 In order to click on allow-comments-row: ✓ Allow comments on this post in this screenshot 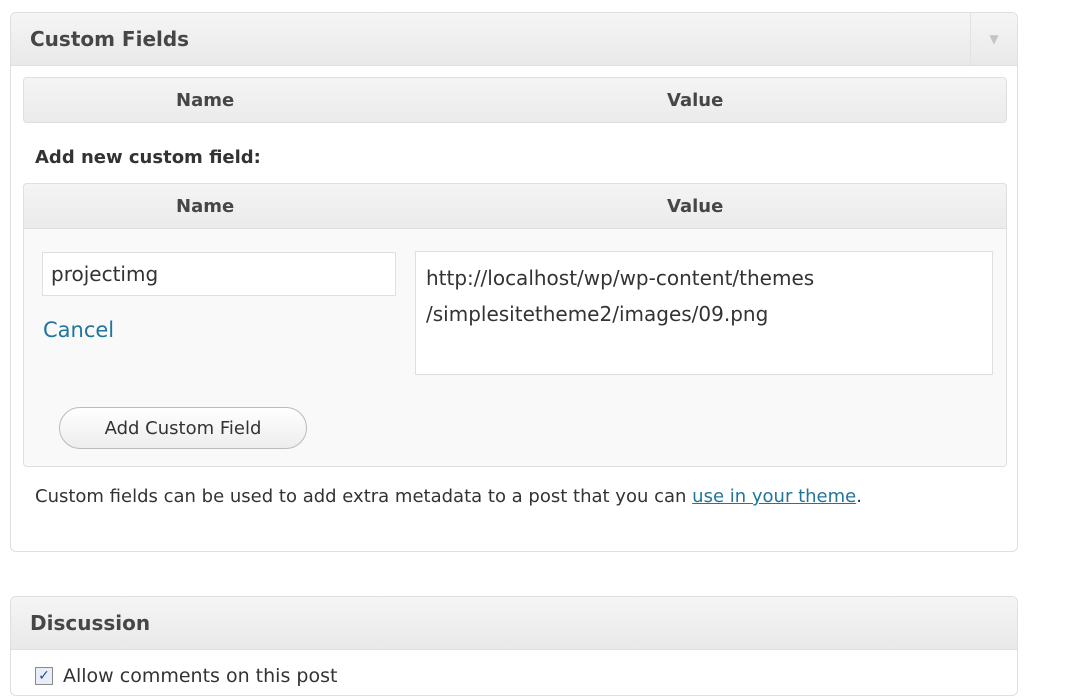, I will do `click(186, 676)`.